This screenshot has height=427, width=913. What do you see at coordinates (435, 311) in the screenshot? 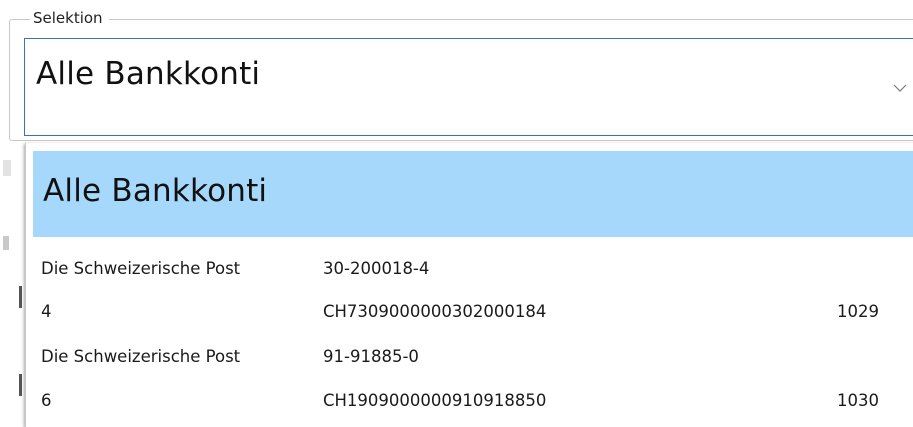
I see `account-iban: CH7309000000302000184` at bounding box center [435, 311].